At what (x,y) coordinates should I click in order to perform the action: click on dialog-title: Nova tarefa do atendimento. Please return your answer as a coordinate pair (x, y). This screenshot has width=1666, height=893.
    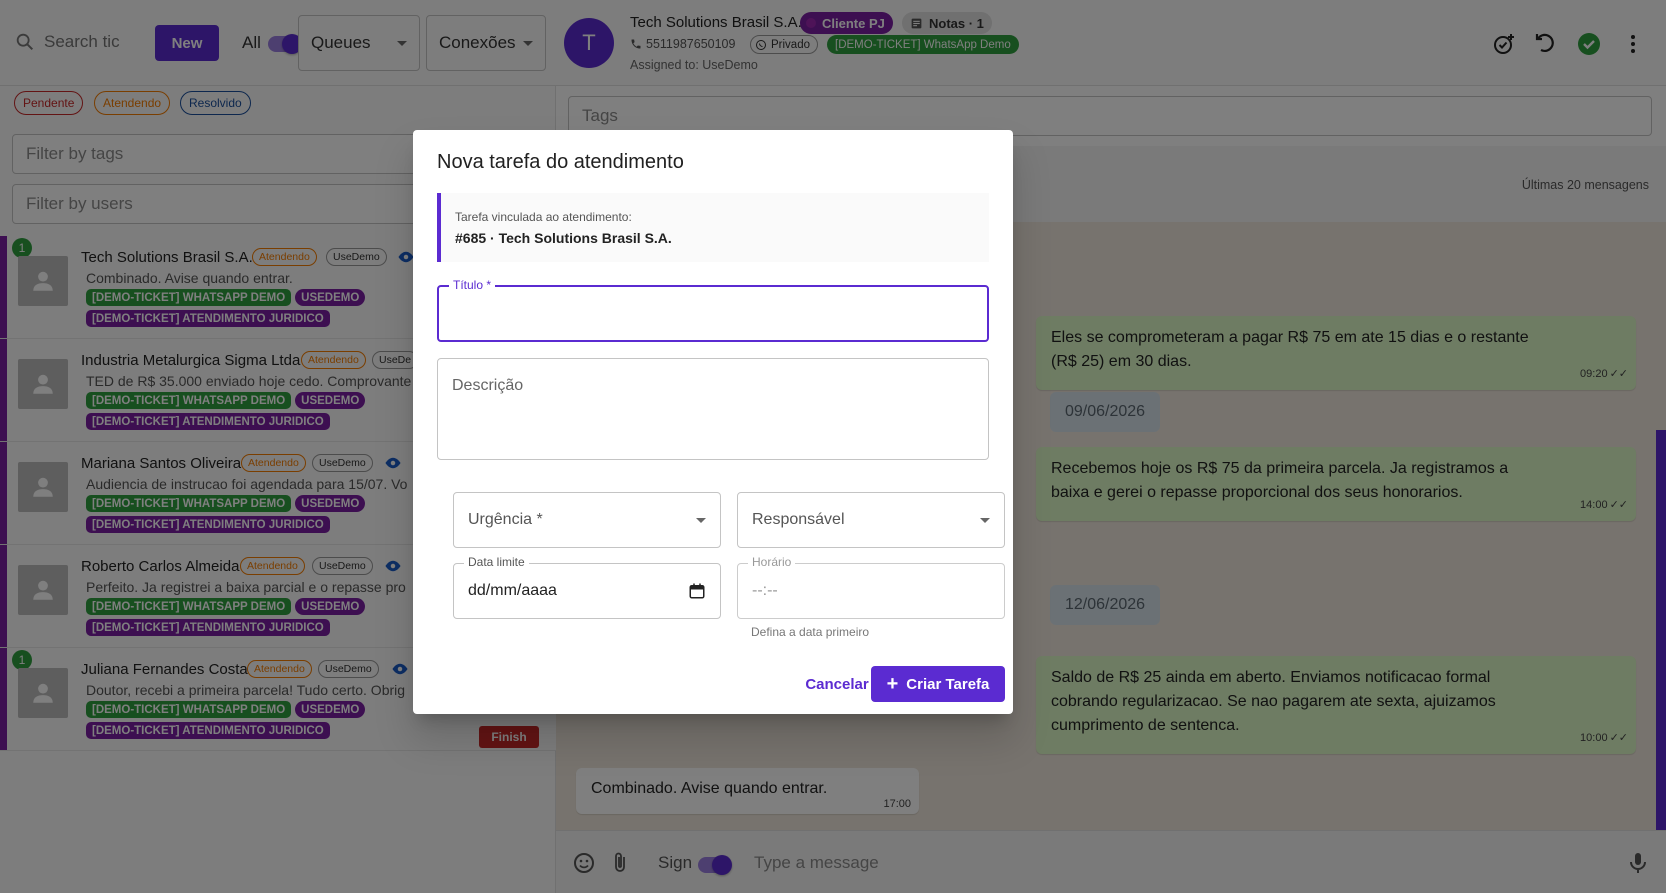
    Looking at the image, I should click on (560, 162).